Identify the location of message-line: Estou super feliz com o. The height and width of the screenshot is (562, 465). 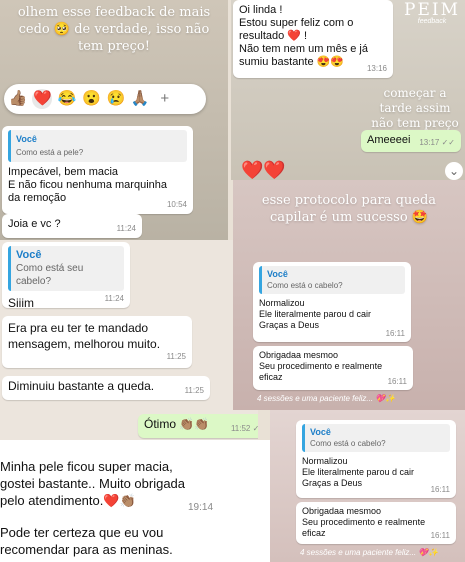
(296, 23).